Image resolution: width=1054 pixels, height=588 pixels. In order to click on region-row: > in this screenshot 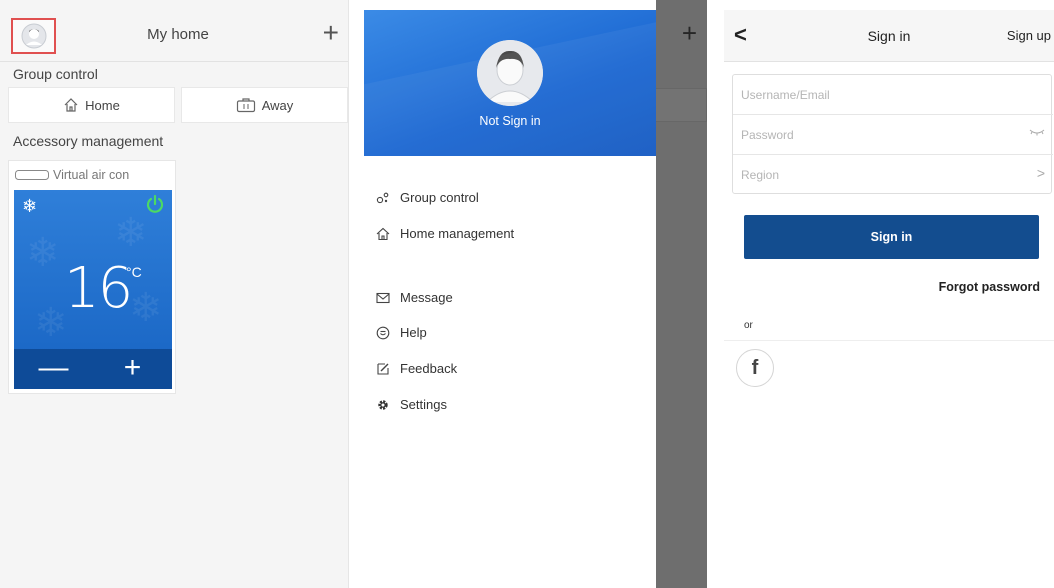, I will do `click(893, 175)`.